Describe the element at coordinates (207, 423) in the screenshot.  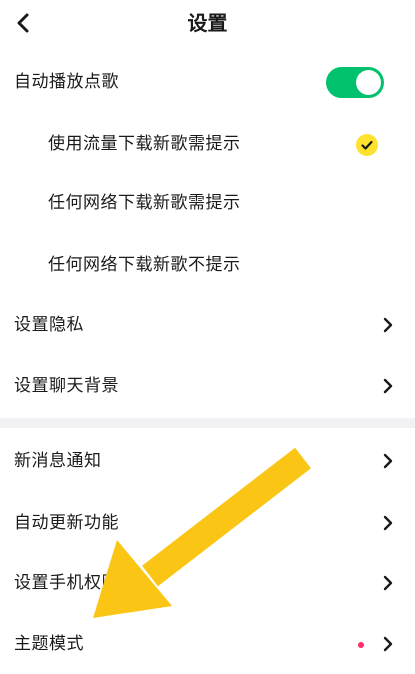
I see `section-divider` at that location.